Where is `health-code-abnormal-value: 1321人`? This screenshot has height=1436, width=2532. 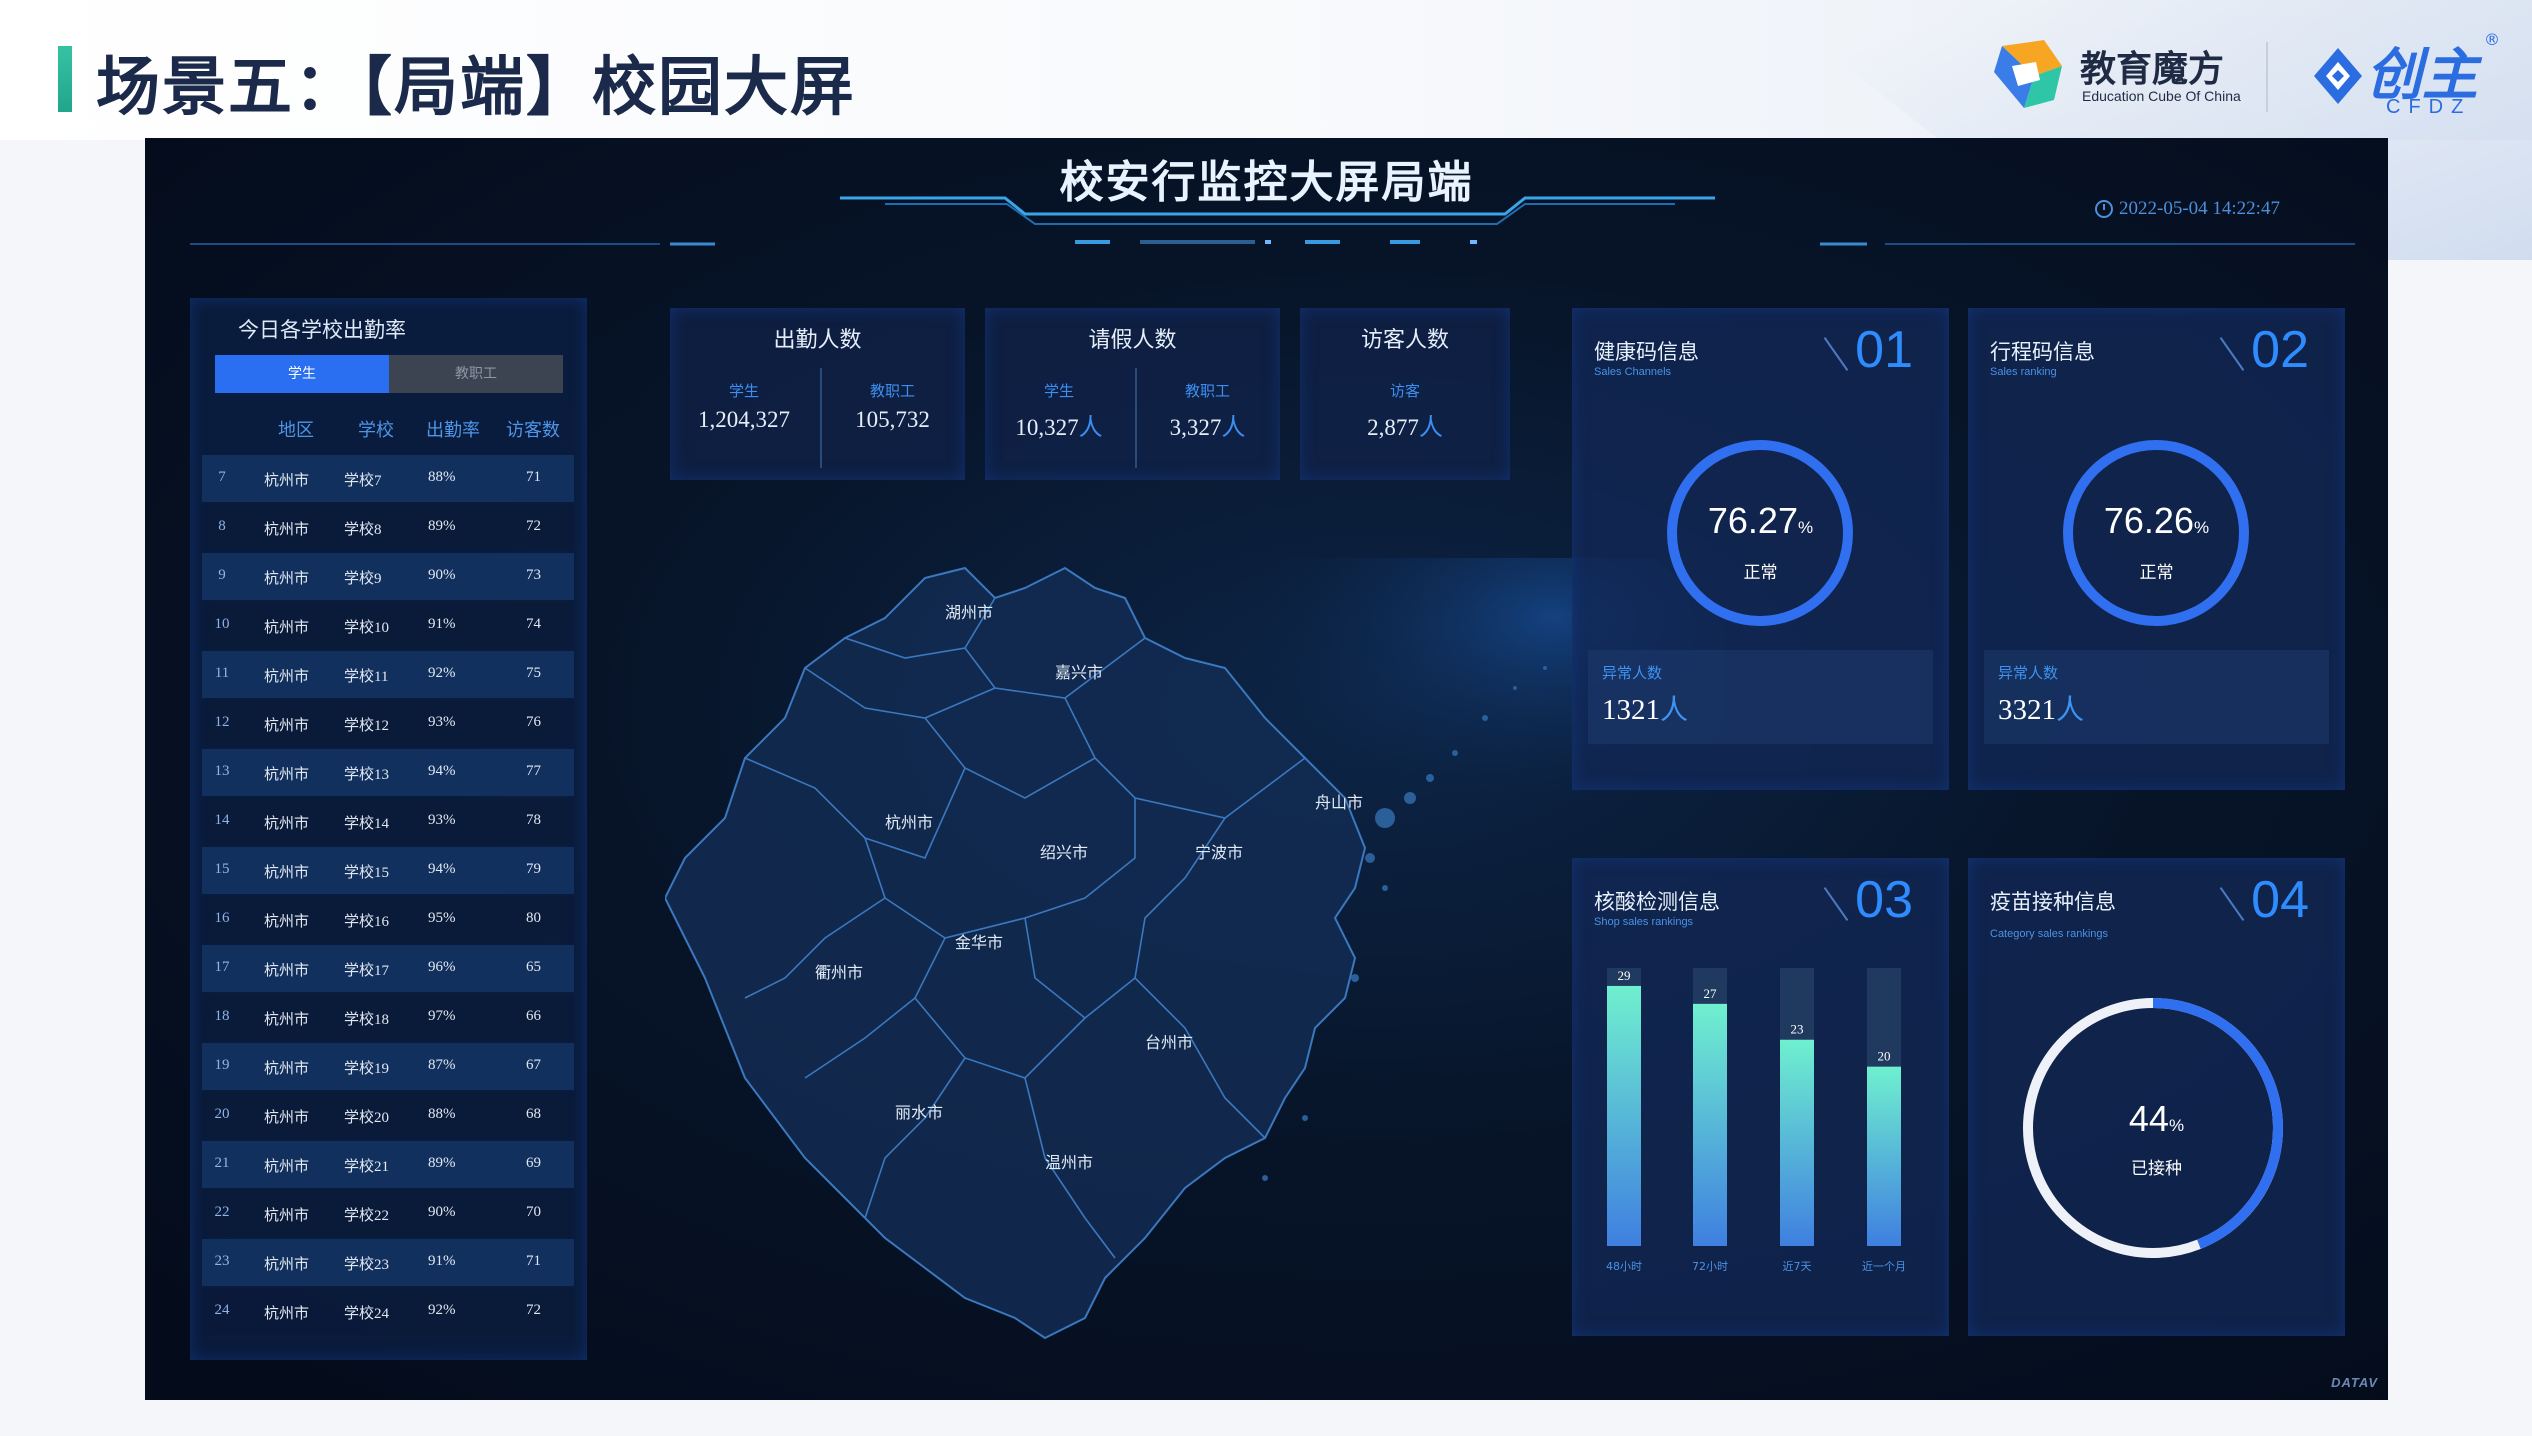
health-code-abnormal-value: 1321人 is located at coordinates (1645, 708).